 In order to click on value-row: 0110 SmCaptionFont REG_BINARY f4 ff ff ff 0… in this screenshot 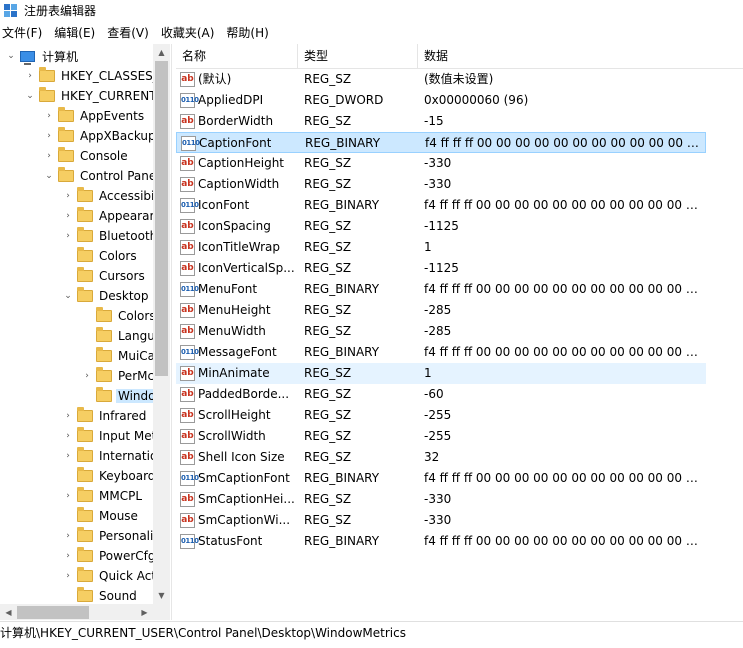, I will do `click(441, 478)`.